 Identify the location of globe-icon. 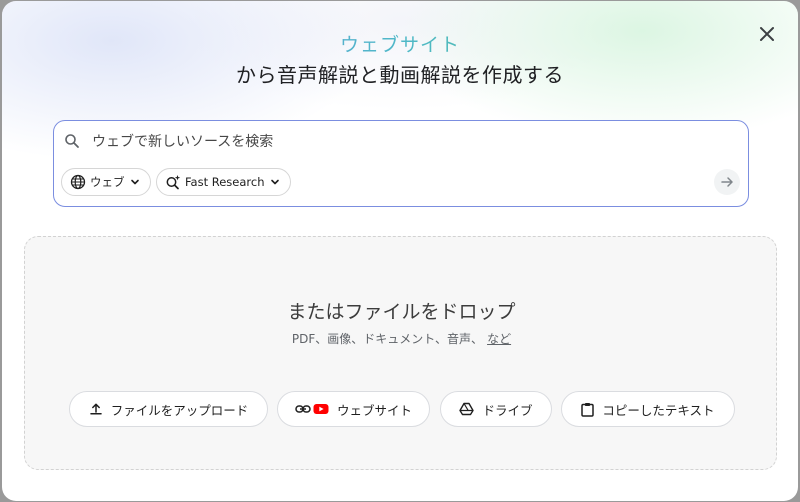
(78, 182).